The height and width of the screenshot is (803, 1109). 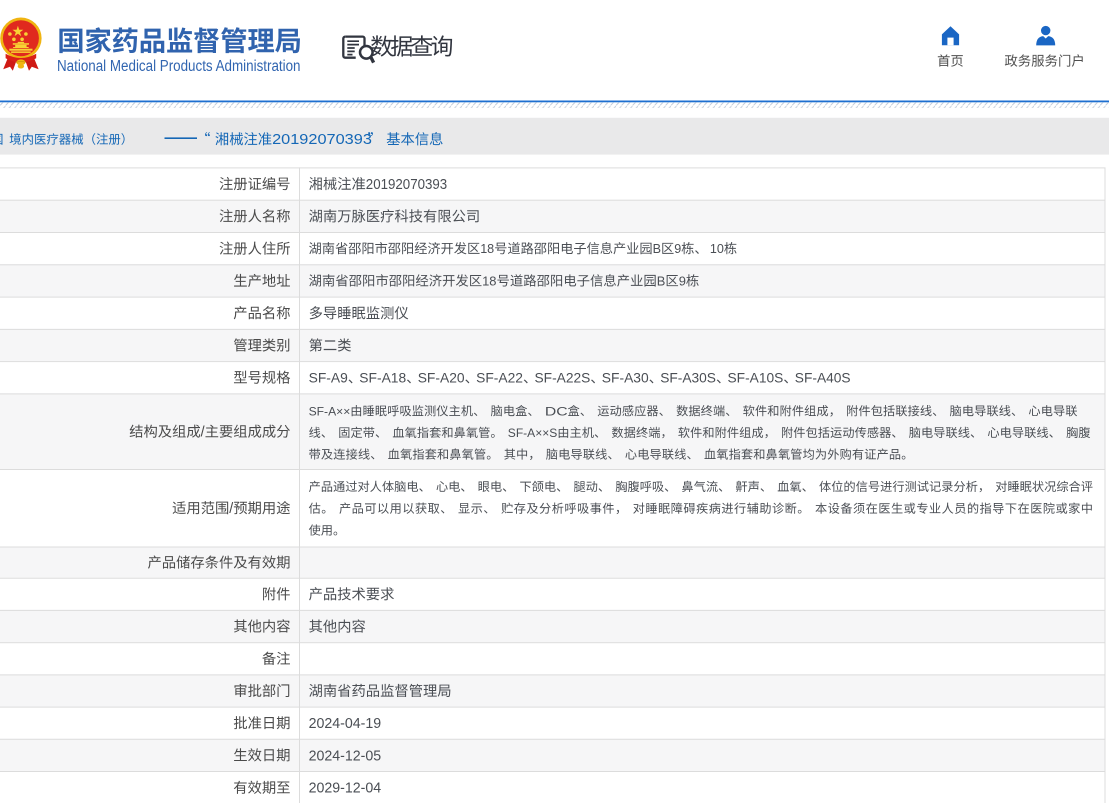 I want to click on svg-text: SF-A××, so click(x=330, y=411).